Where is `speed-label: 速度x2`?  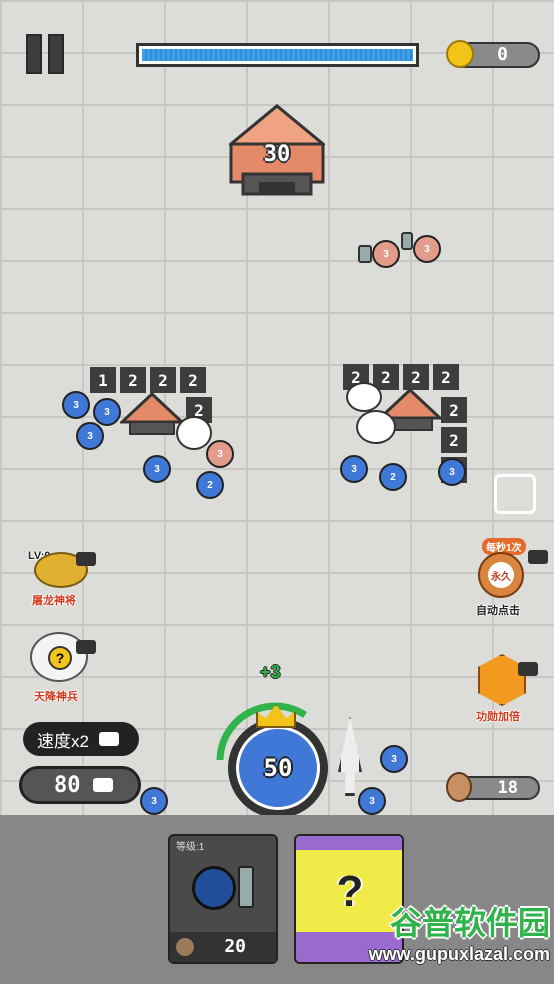 speed-label: 速度x2 is located at coordinates (63, 741).